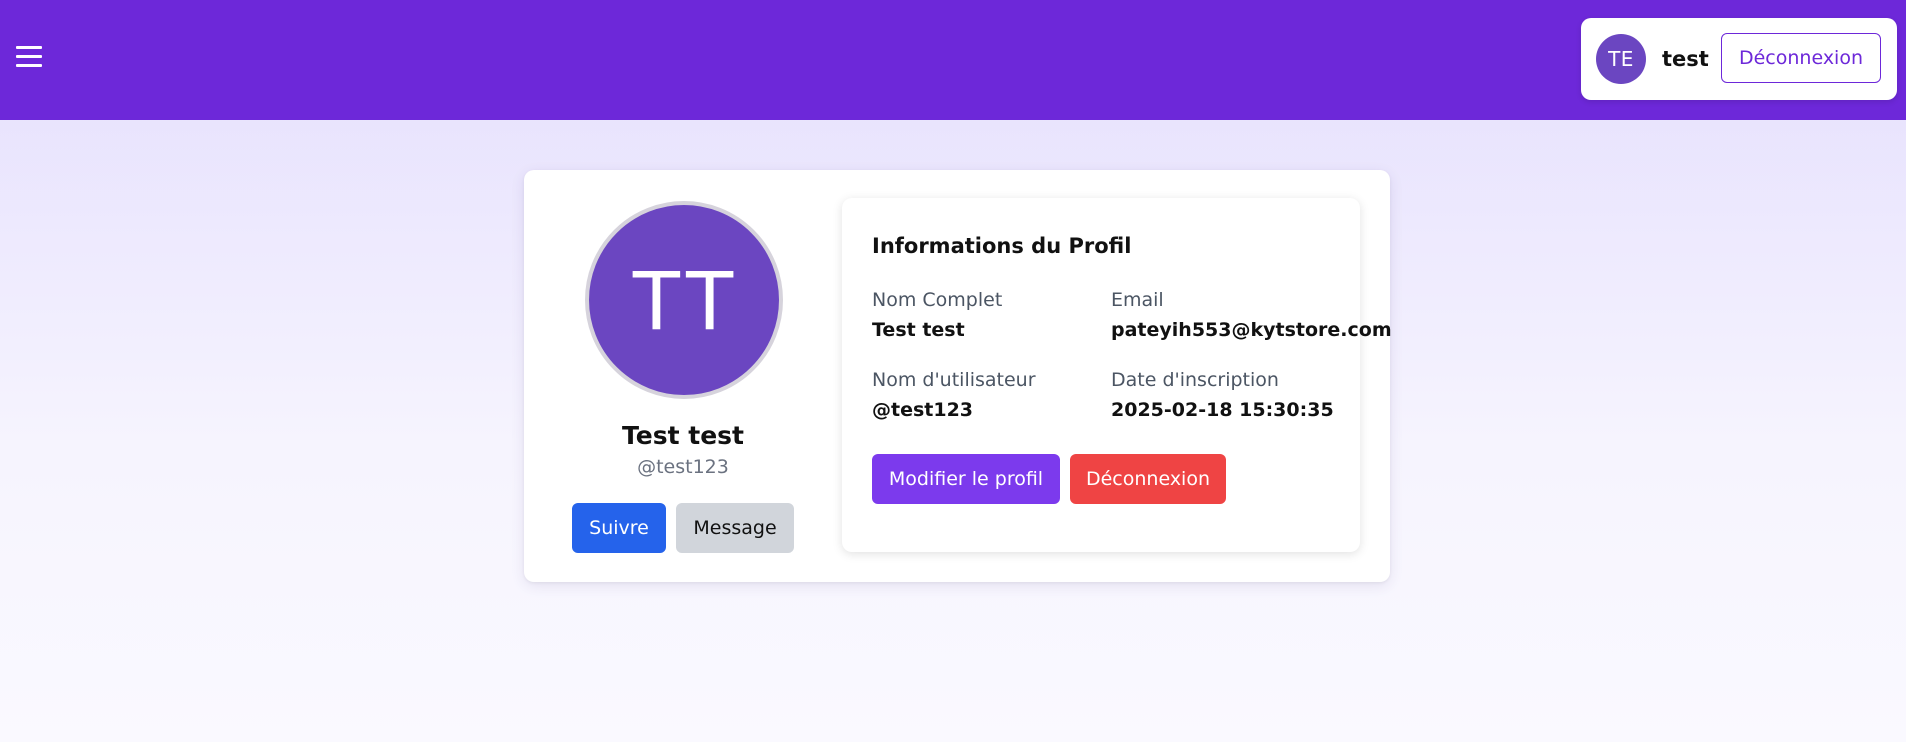  What do you see at coordinates (966, 479) in the screenshot?
I see `edit-profile-button: Modifier le profil` at bounding box center [966, 479].